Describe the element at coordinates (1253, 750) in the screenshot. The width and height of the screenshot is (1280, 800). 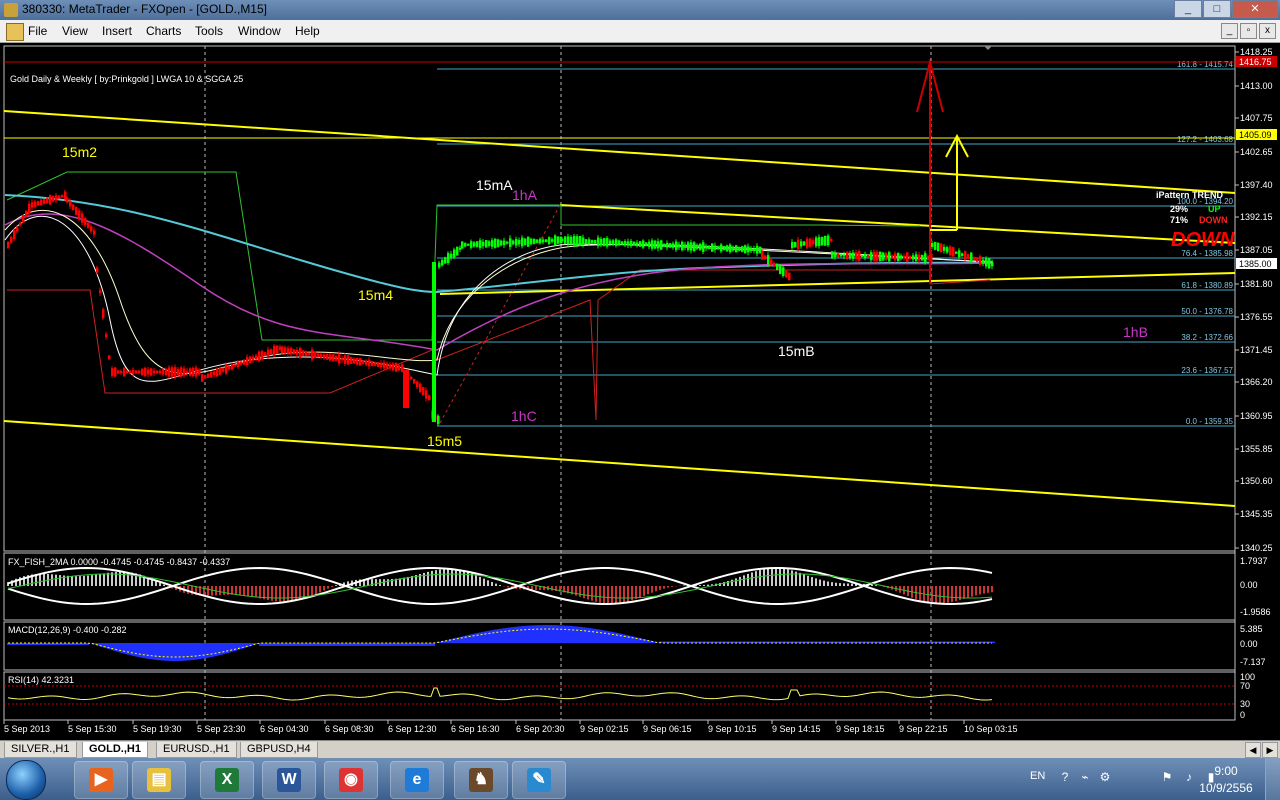
I see `tab-scroll-left-icon: ◀` at that location.